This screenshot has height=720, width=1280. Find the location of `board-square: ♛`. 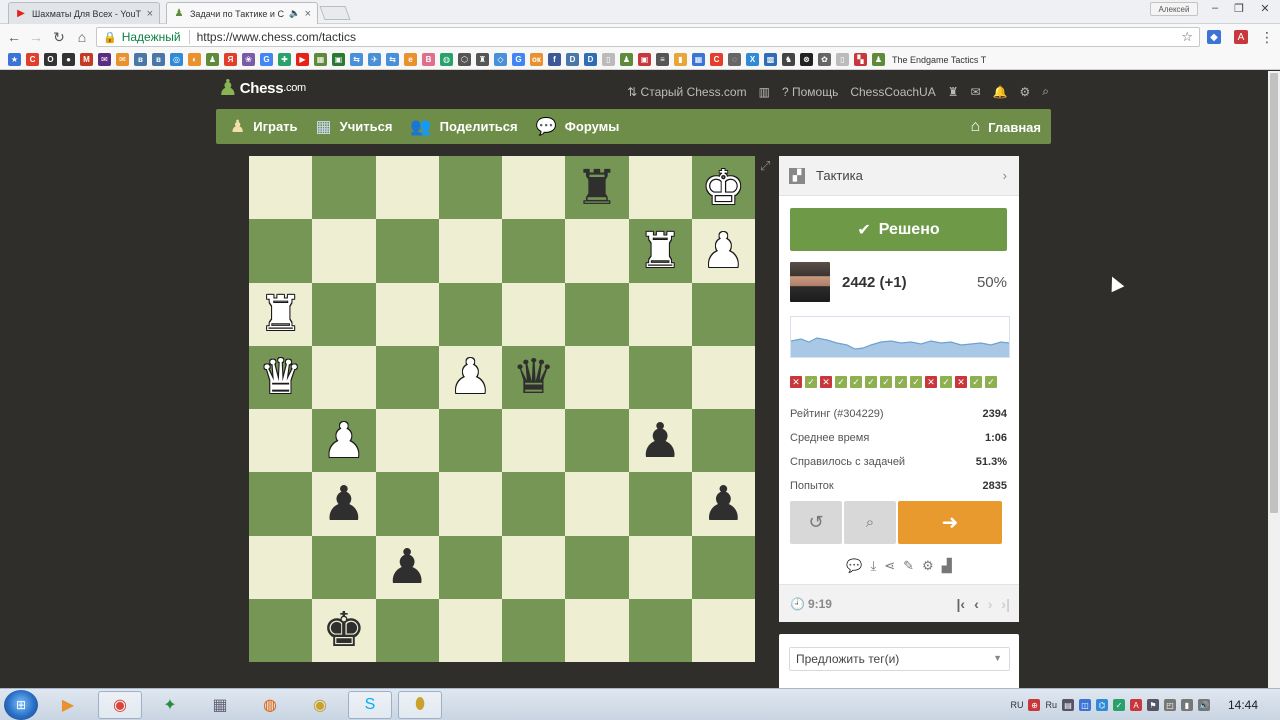

board-square: ♛ is located at coordinates (534, 377).